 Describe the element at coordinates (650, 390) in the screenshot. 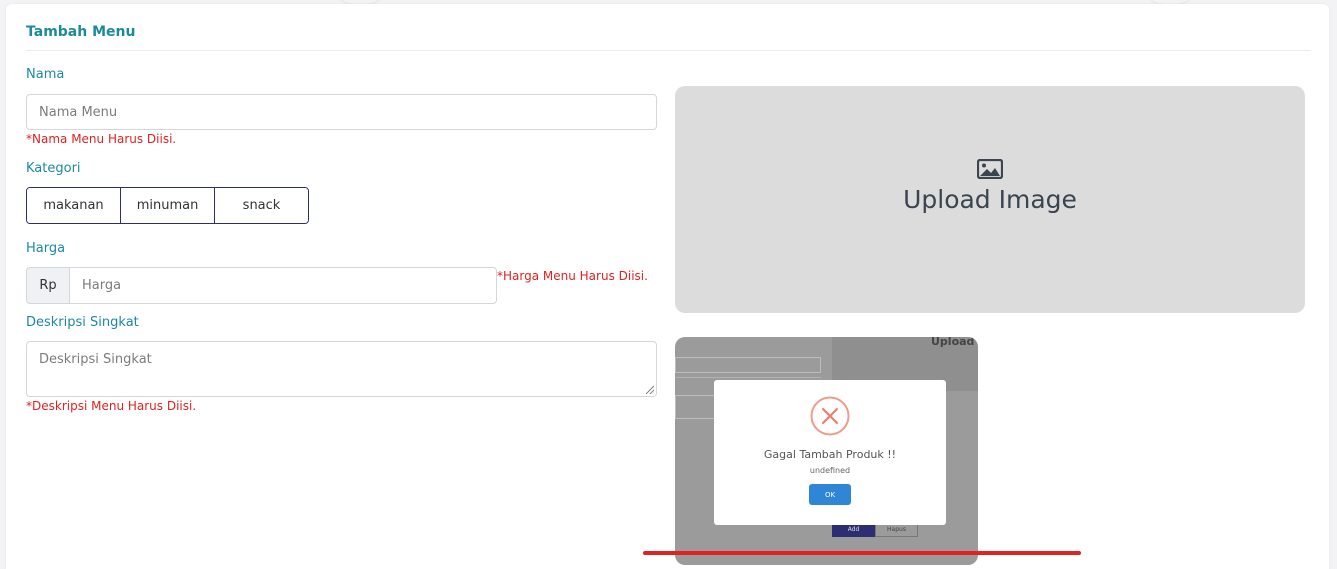

I see `resize-handle-icon` at that location.